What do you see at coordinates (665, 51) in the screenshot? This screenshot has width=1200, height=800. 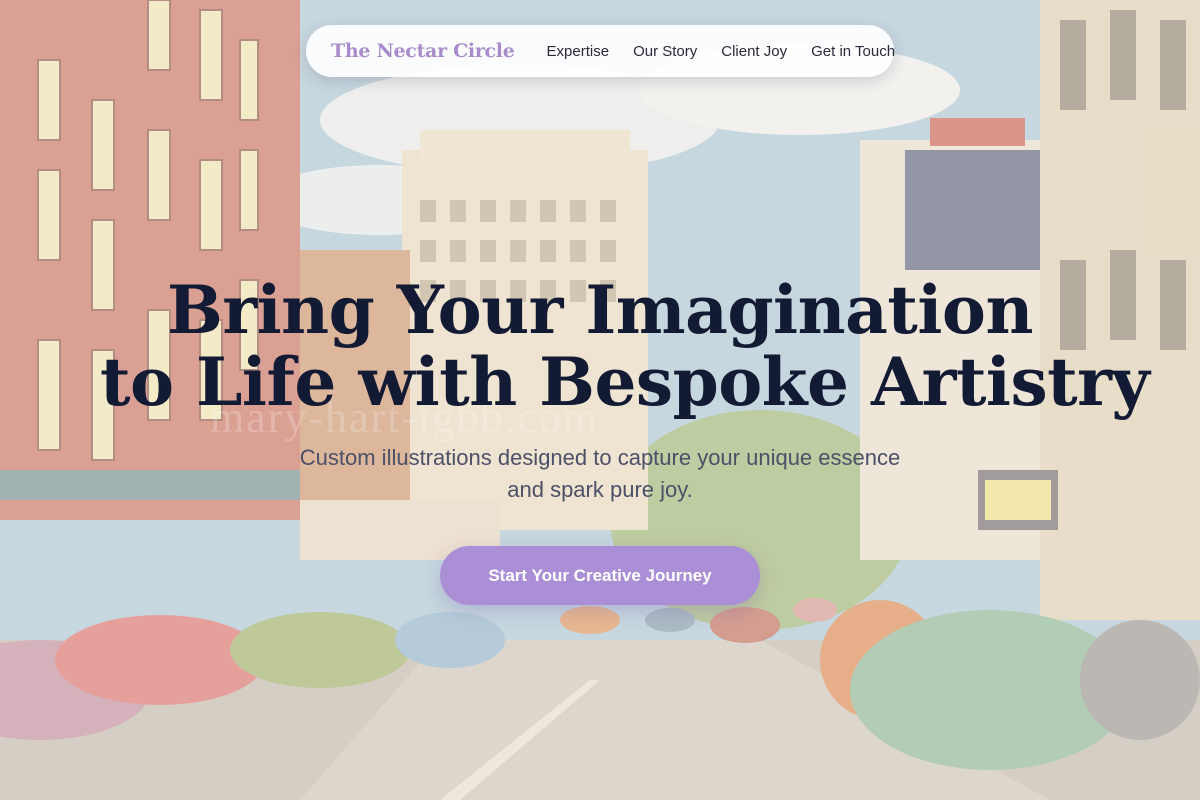 I see `nav-link-our-story: Our Story` at bounding box center [665, 51].